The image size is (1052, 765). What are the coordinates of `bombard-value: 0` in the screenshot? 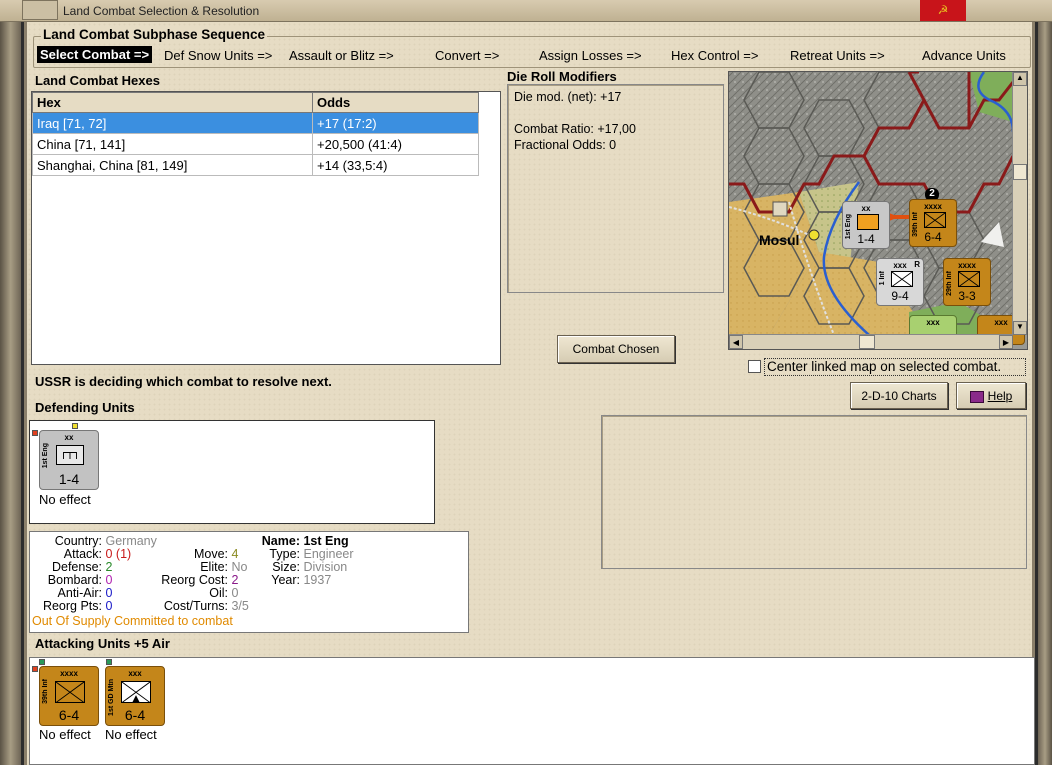 It's located at (109, 580).